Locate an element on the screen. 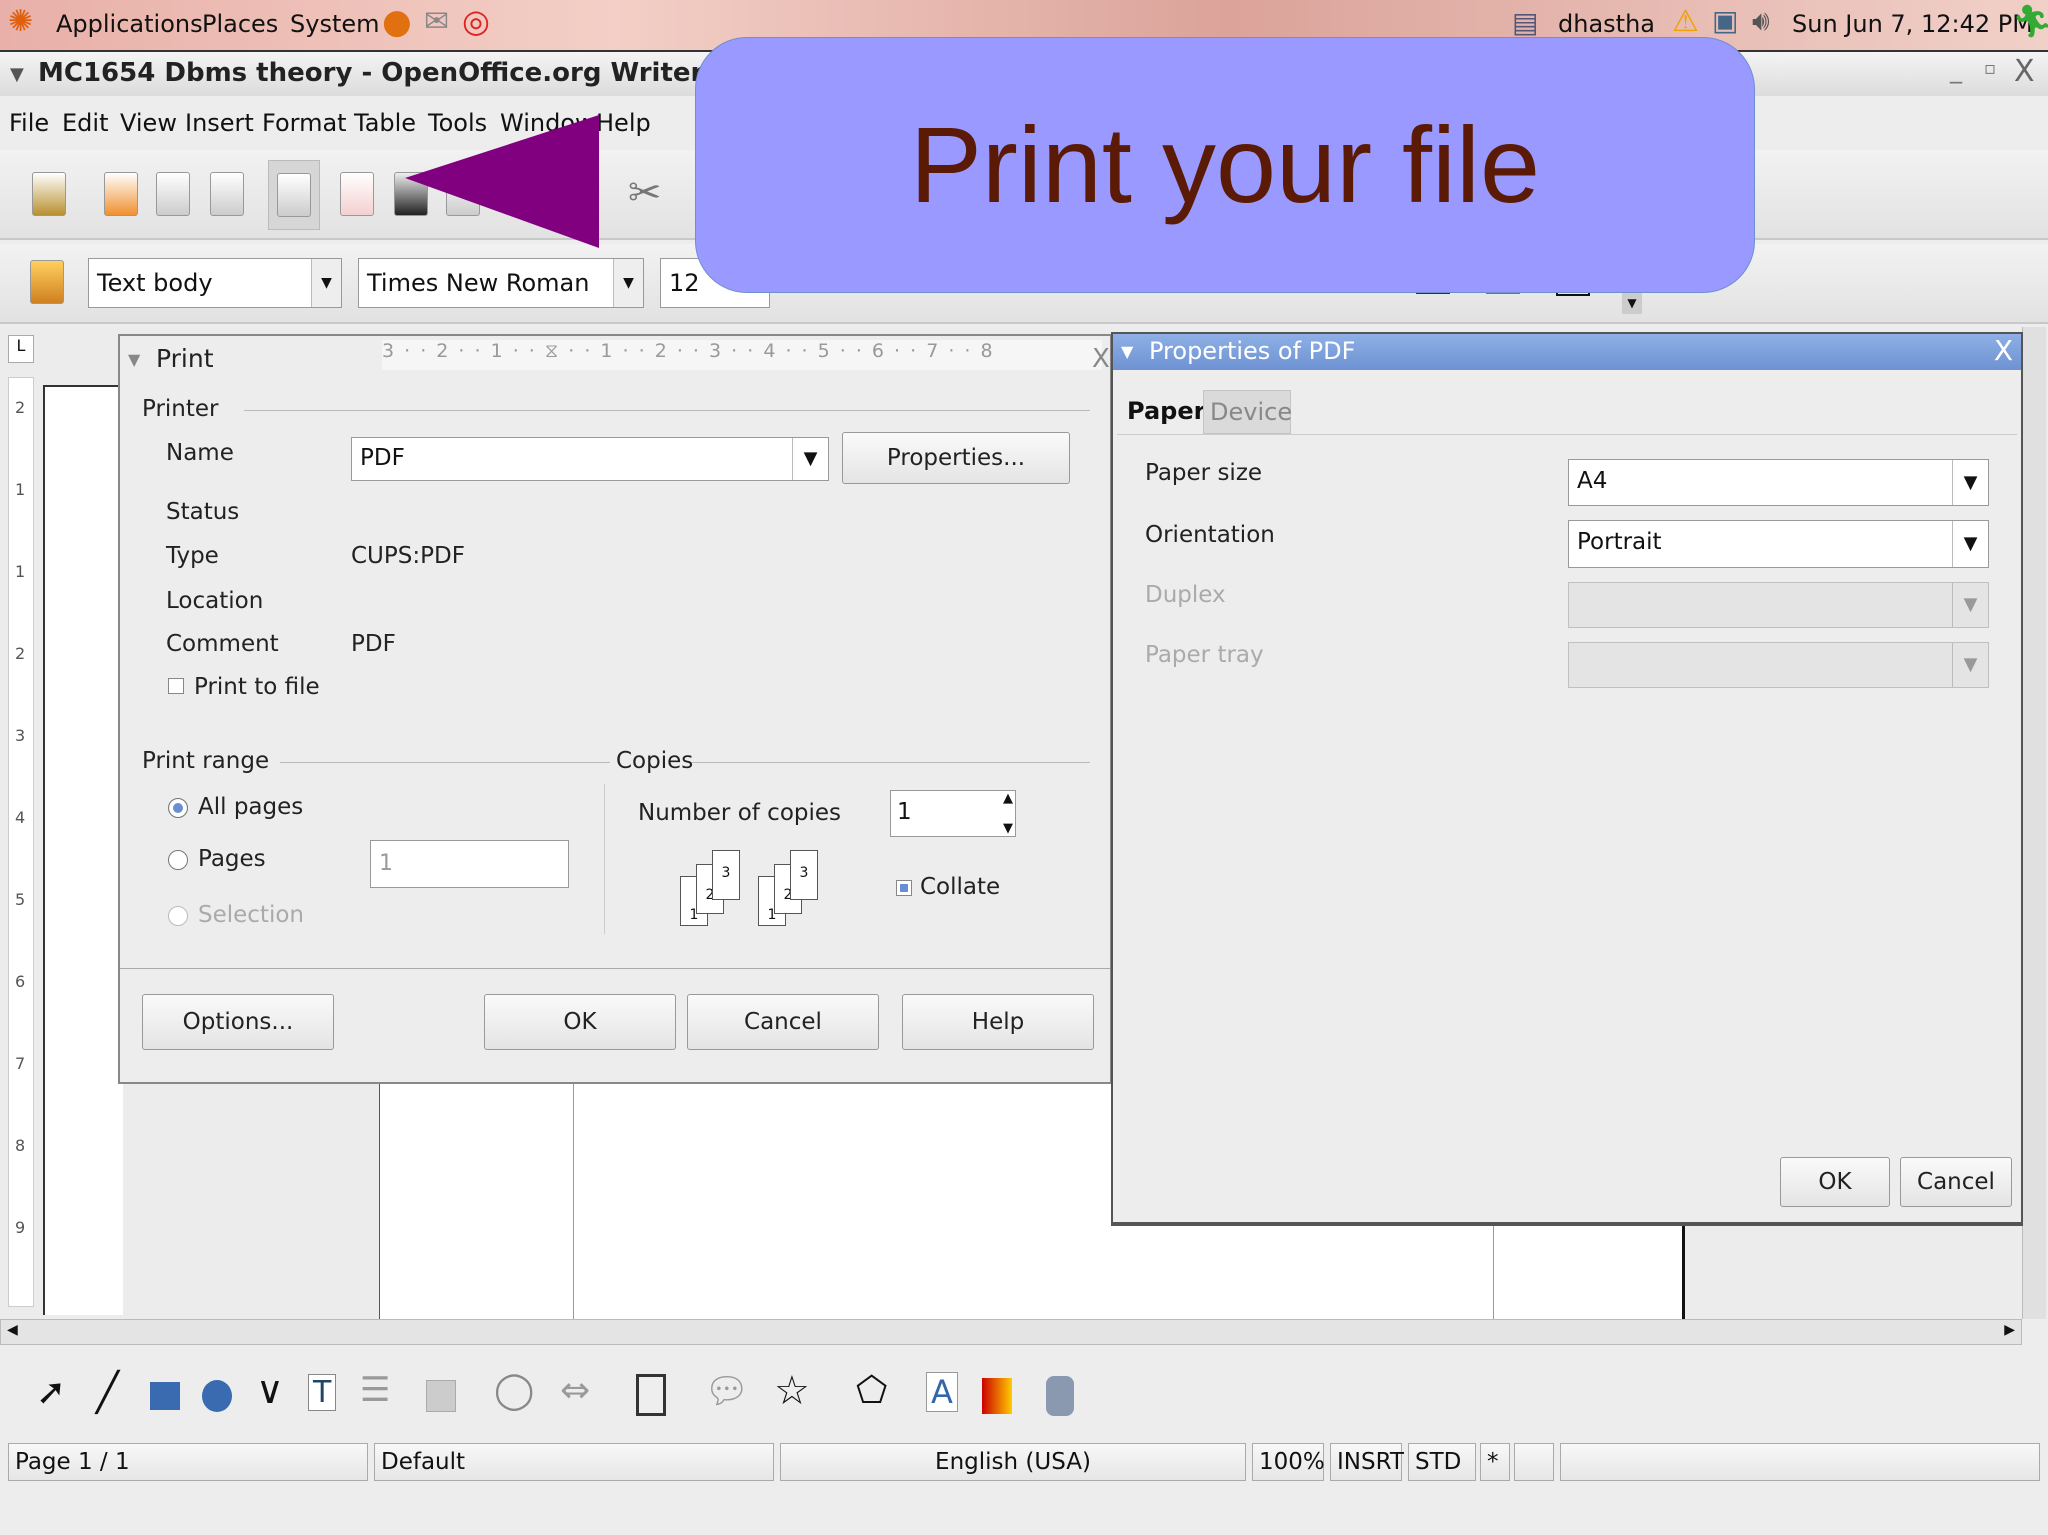  text-icon: T is located at coordinates (322, 1392).